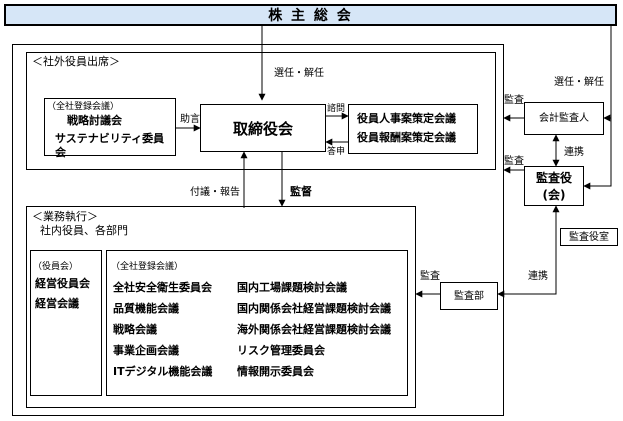 The width and height of the screenshot is (623, 421). I want to click on edge-label-coord-firm: 連携, so click(574, 152).